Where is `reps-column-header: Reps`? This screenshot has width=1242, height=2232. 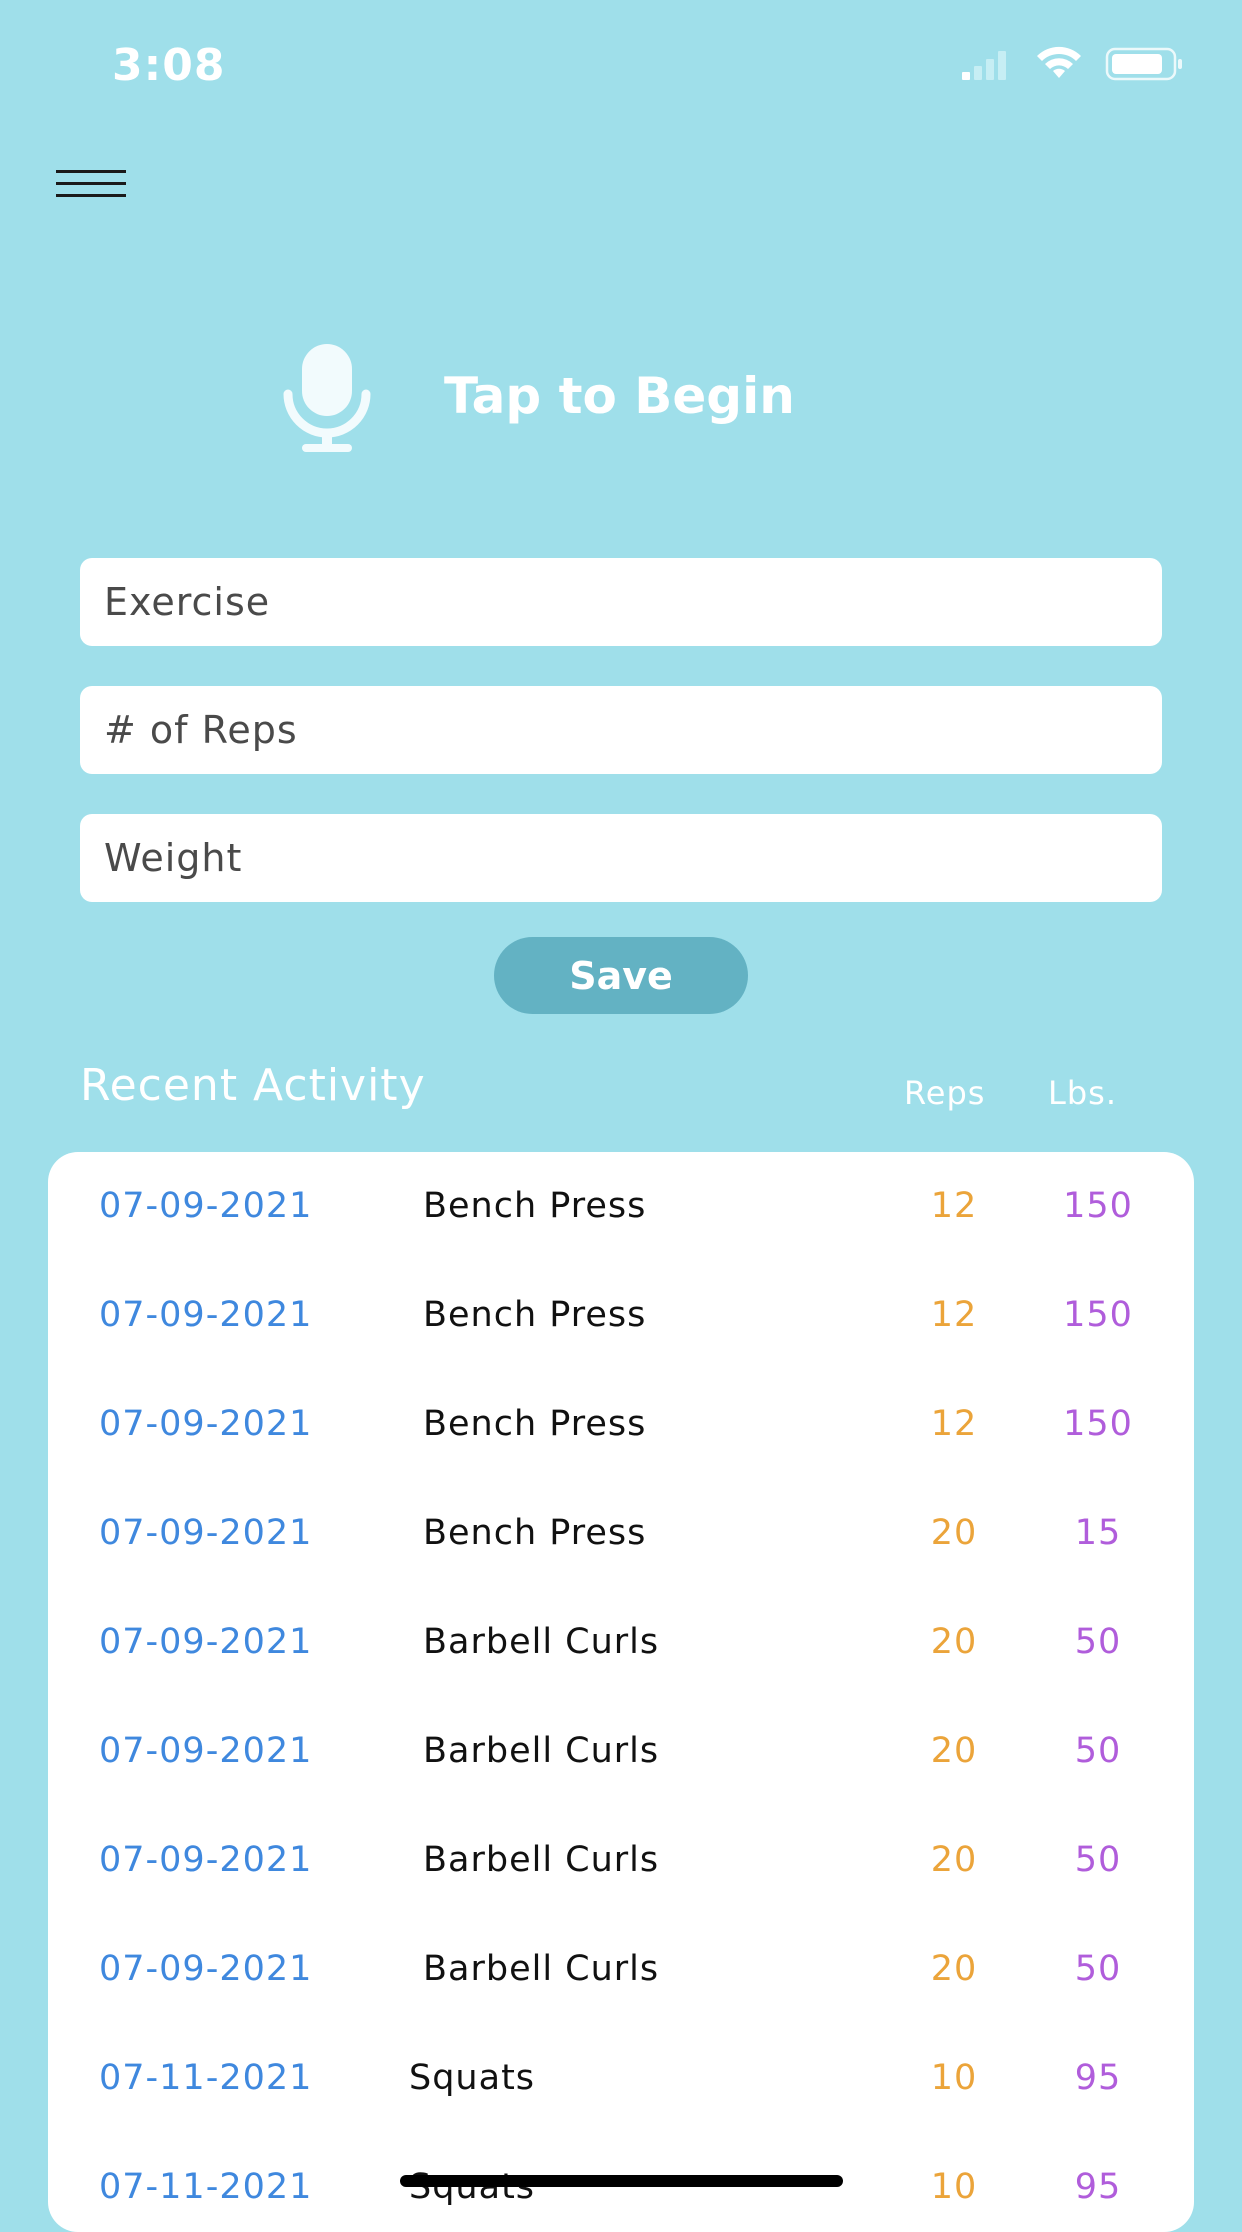 reps-column-header: Reps is located at coordinates (945, 1093).